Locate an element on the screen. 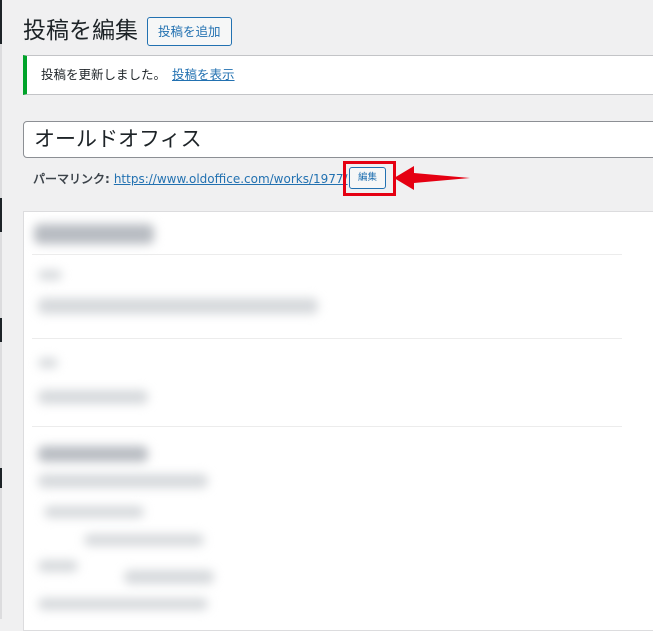 Image resolution: width=653 pixels, height=631 pixels. notice-message: 投稿を更新しました。 is located at coordinates (104, 74).